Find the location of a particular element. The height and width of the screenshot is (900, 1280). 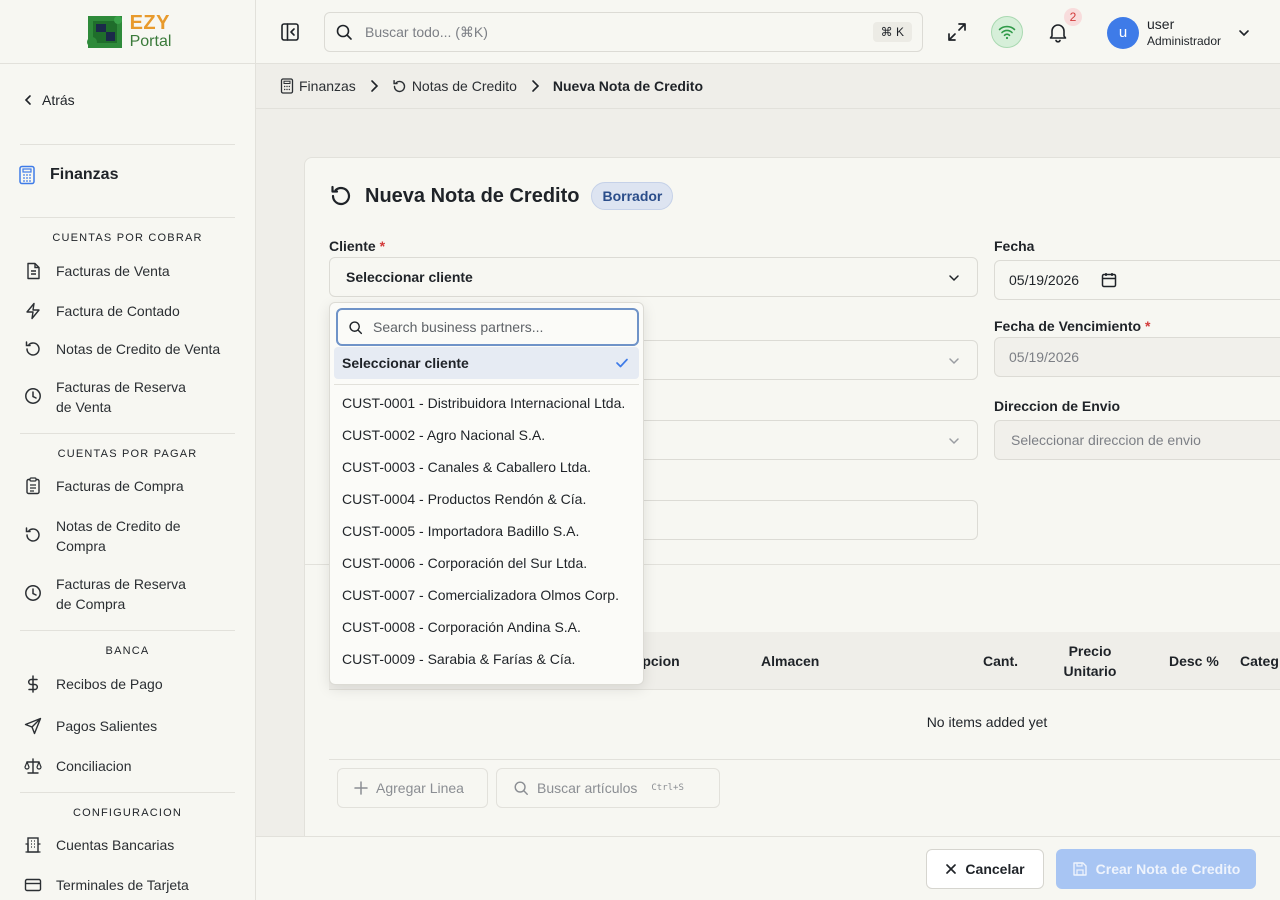

sidebar-item-facturas-de-compra: Facturas de Compra is located at coordinates (124, 486).